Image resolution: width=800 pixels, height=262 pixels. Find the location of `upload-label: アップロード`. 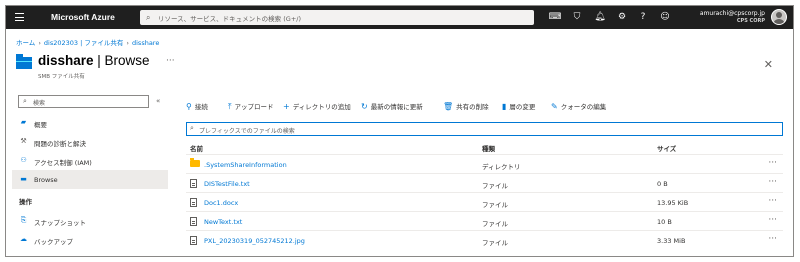

upload-label: アップロード is located at coordinates (254, 107).